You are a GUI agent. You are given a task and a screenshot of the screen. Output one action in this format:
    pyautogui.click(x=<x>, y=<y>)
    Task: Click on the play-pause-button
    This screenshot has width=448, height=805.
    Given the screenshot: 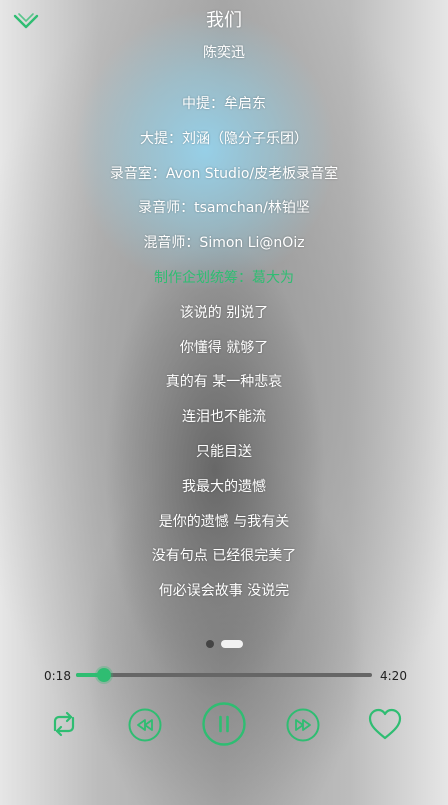 What is the action you would take?
    pyautogui.click(x=224, y=724)
    